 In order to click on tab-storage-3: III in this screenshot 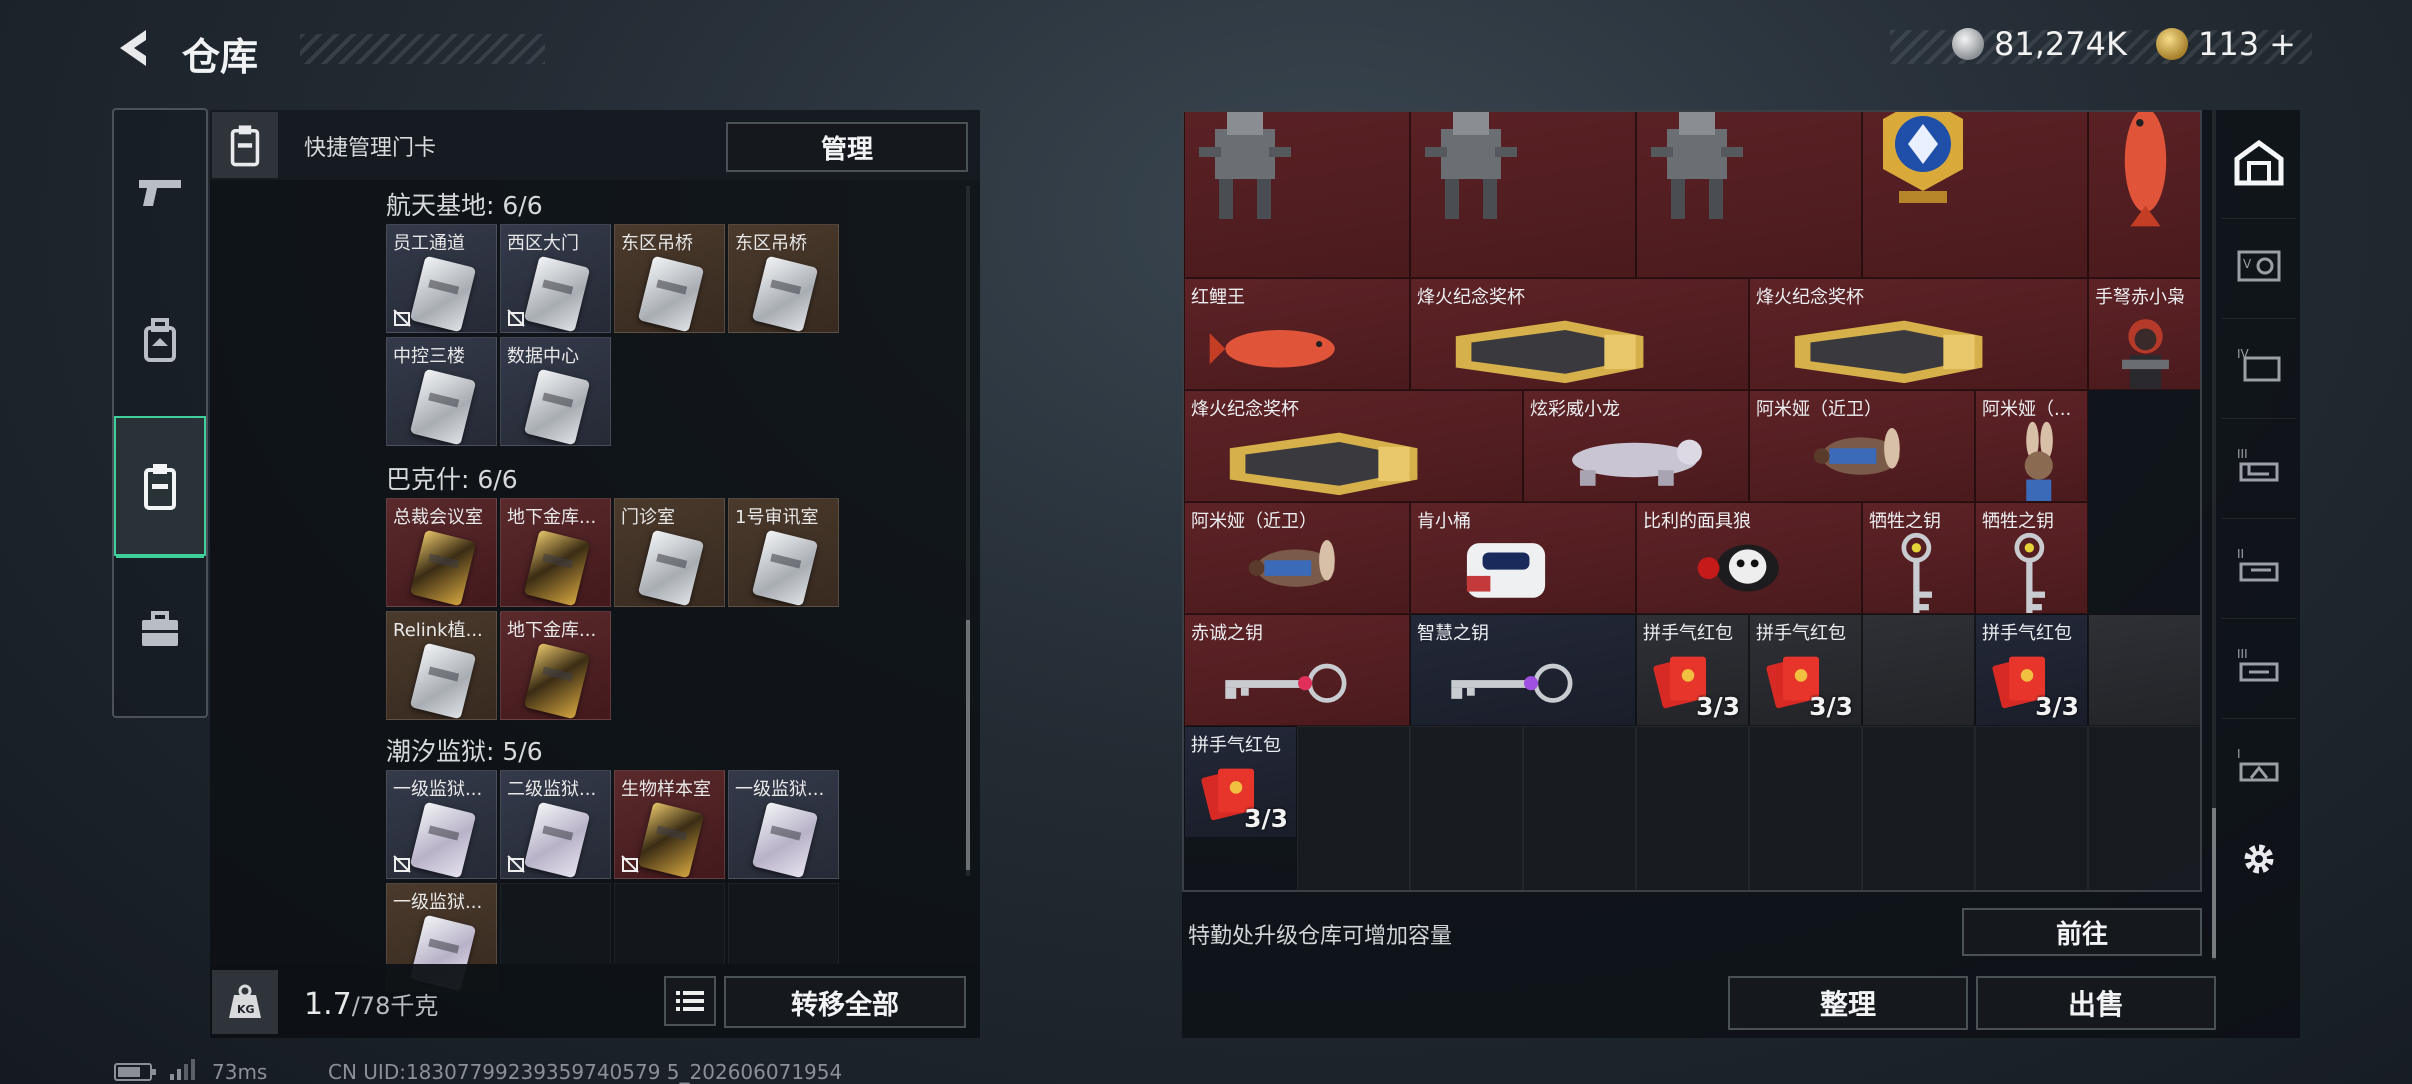, I will do `click(2259, 463)`.